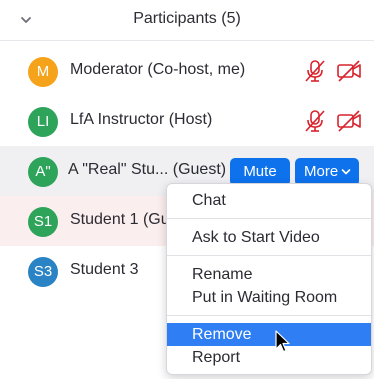 Image resolution: width=374 pixels, height=379 pixels. What do you see at coordinates (282, 341) in the screenshot?
I see `mouse-pointer-icon` at bounding box center [282, 341].